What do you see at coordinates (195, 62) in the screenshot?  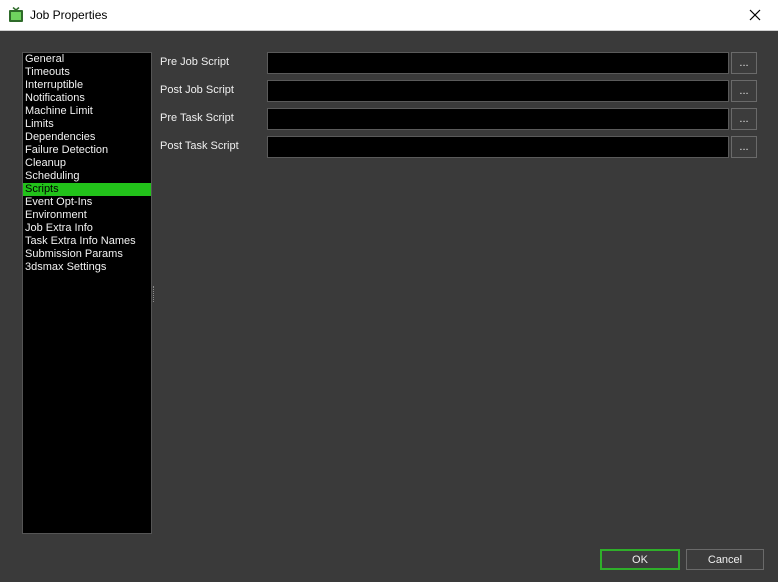 I see `pre-job-script-label: Pre Job Script` at bounding box center [195, 62].